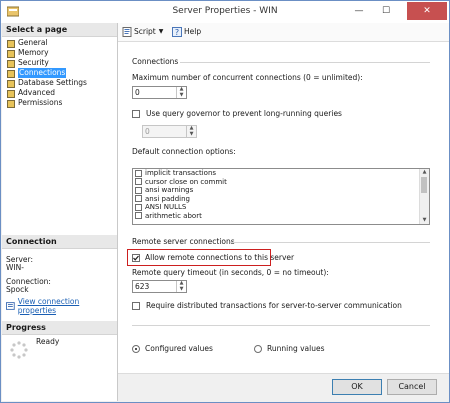 Image resolution: width=450 pixels, height=403 pixels. I want to click on progress-status: Ready, so click(48, 341).